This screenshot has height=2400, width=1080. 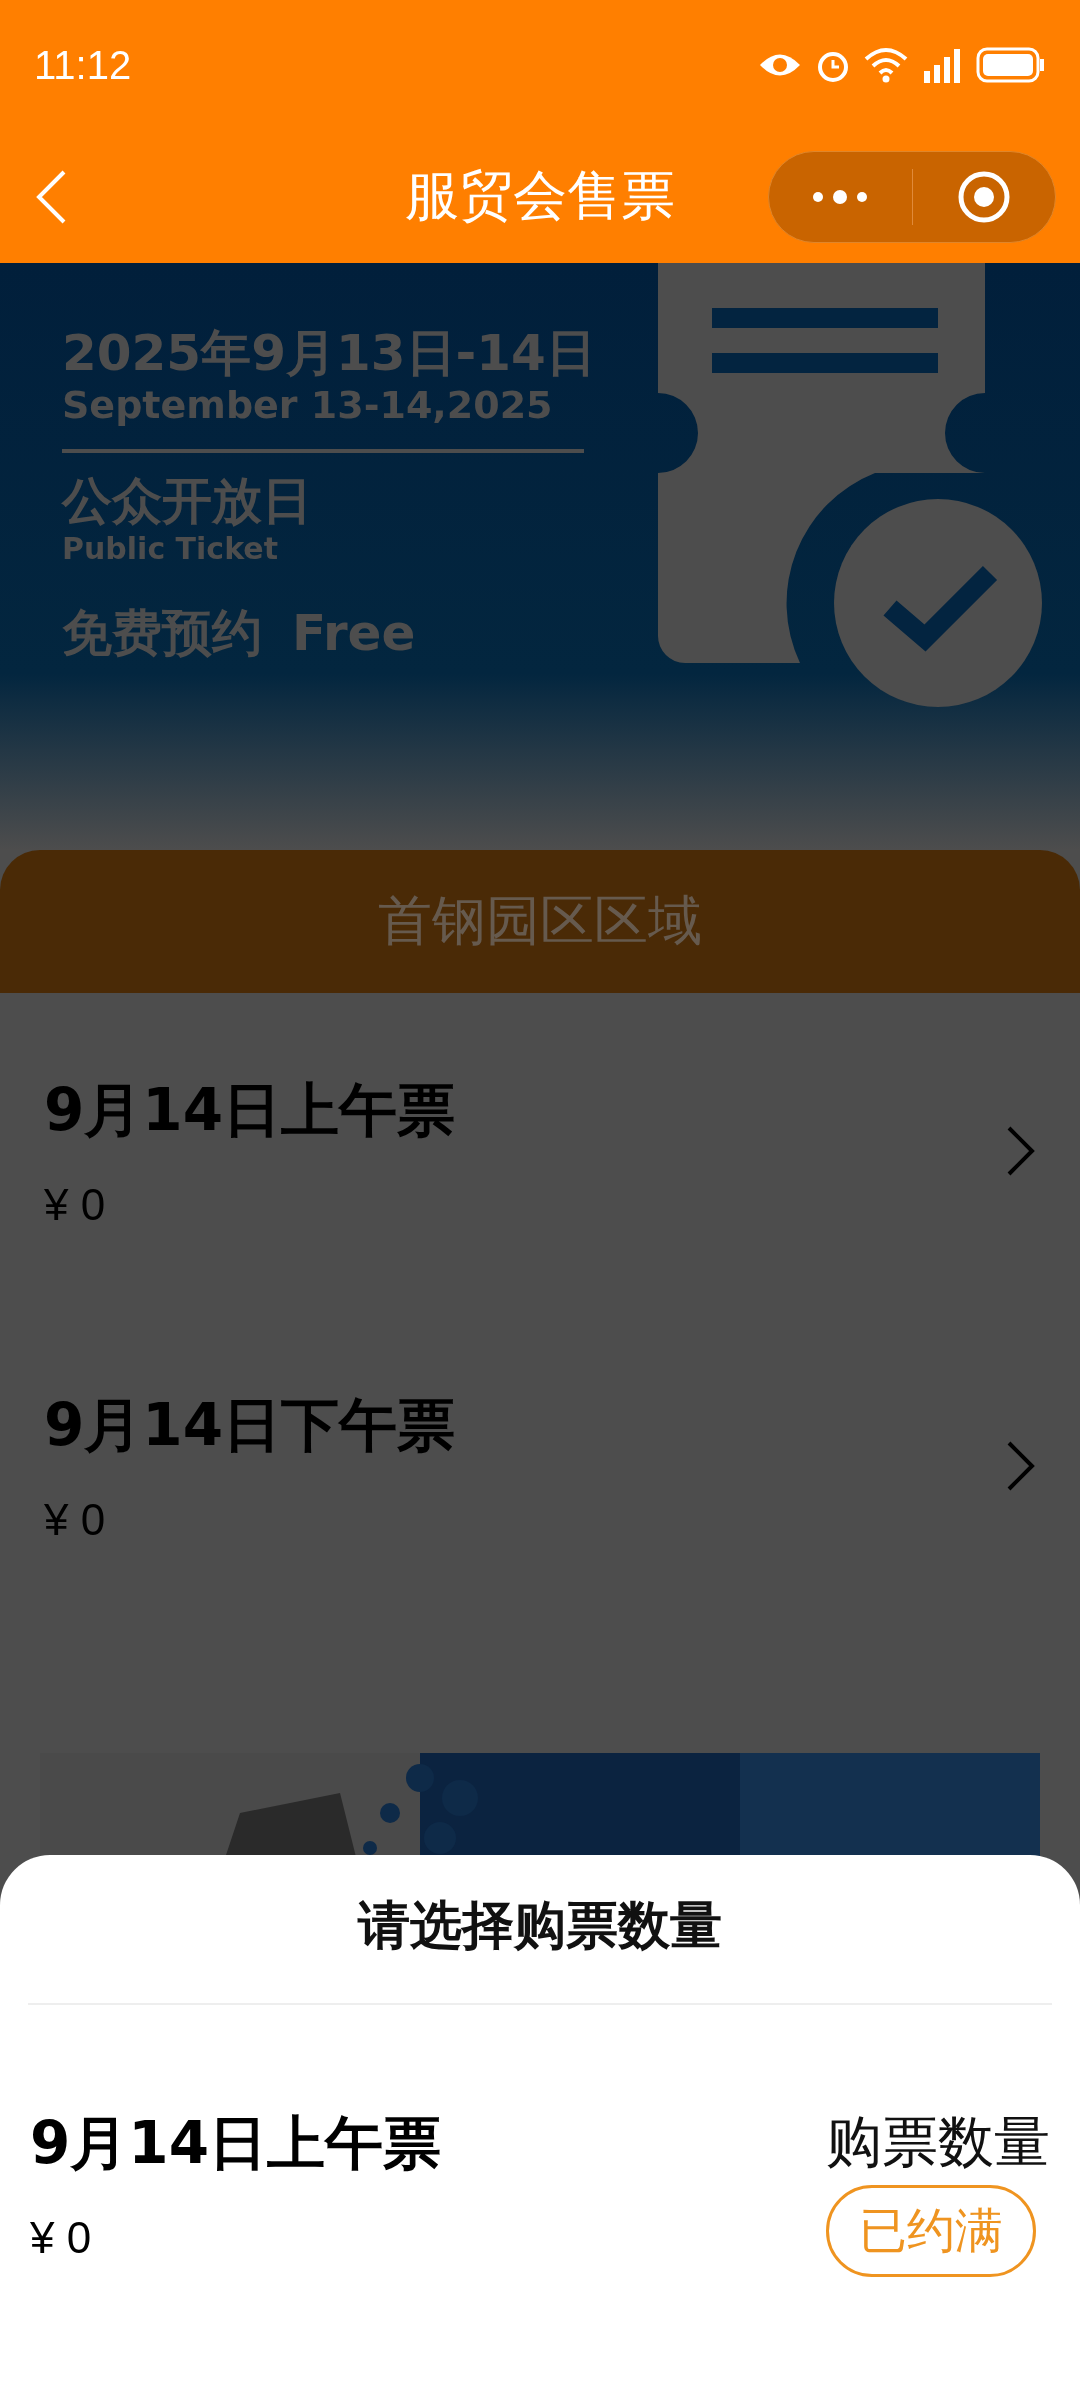 What do you see at coordinates (51, 196) in the screenshot?
I see `back-icon` at bounding box center [51, 196].